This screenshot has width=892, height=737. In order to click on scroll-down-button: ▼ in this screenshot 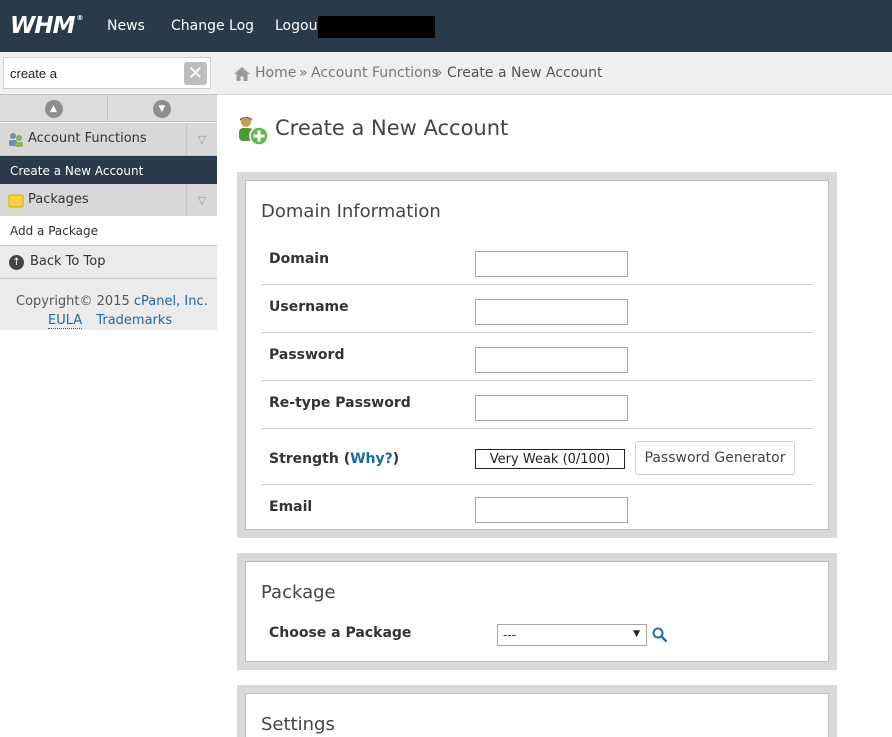, I will do `click(162, 108)`.